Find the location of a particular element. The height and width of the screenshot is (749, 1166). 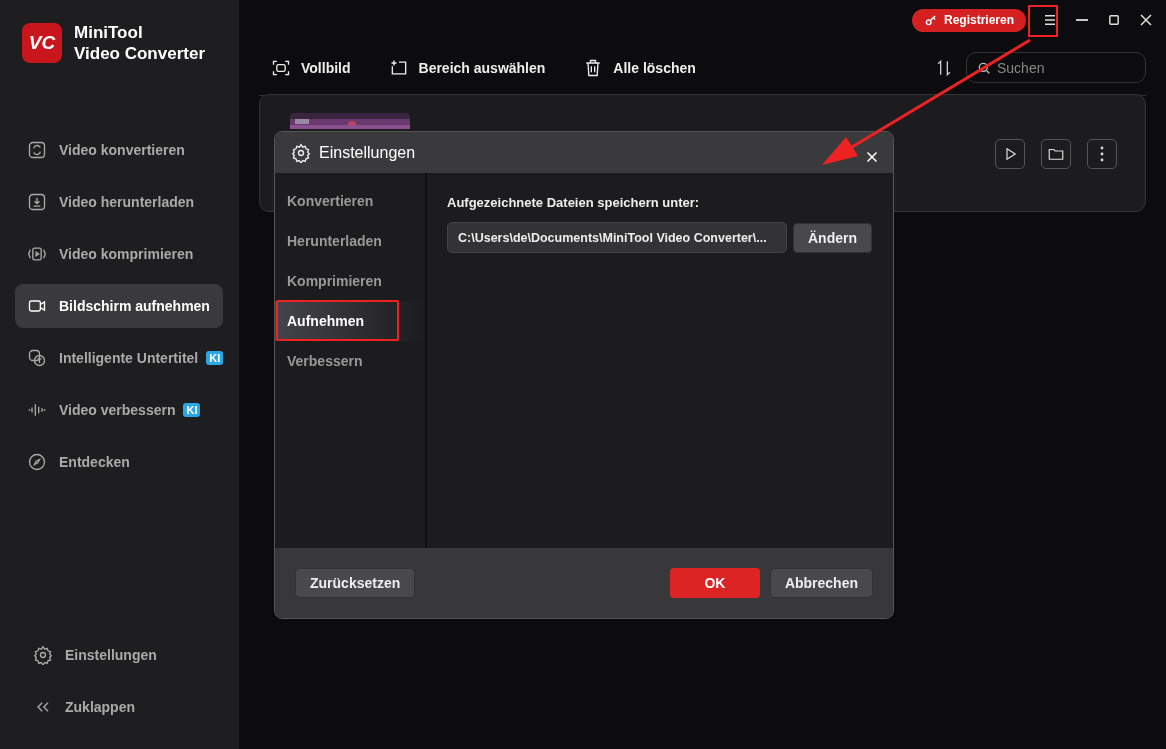

field-label: Aufgezeichnete Dateien speichern unter: is located at coordinates (574, 202).